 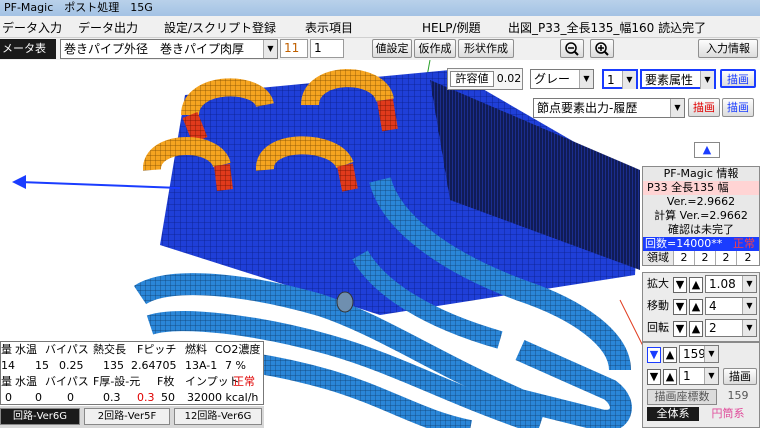 What do you see at coordinates (392, 48) in the screenshot?
I see `value-set-button: 値設定` at bounding box center [392, 48].